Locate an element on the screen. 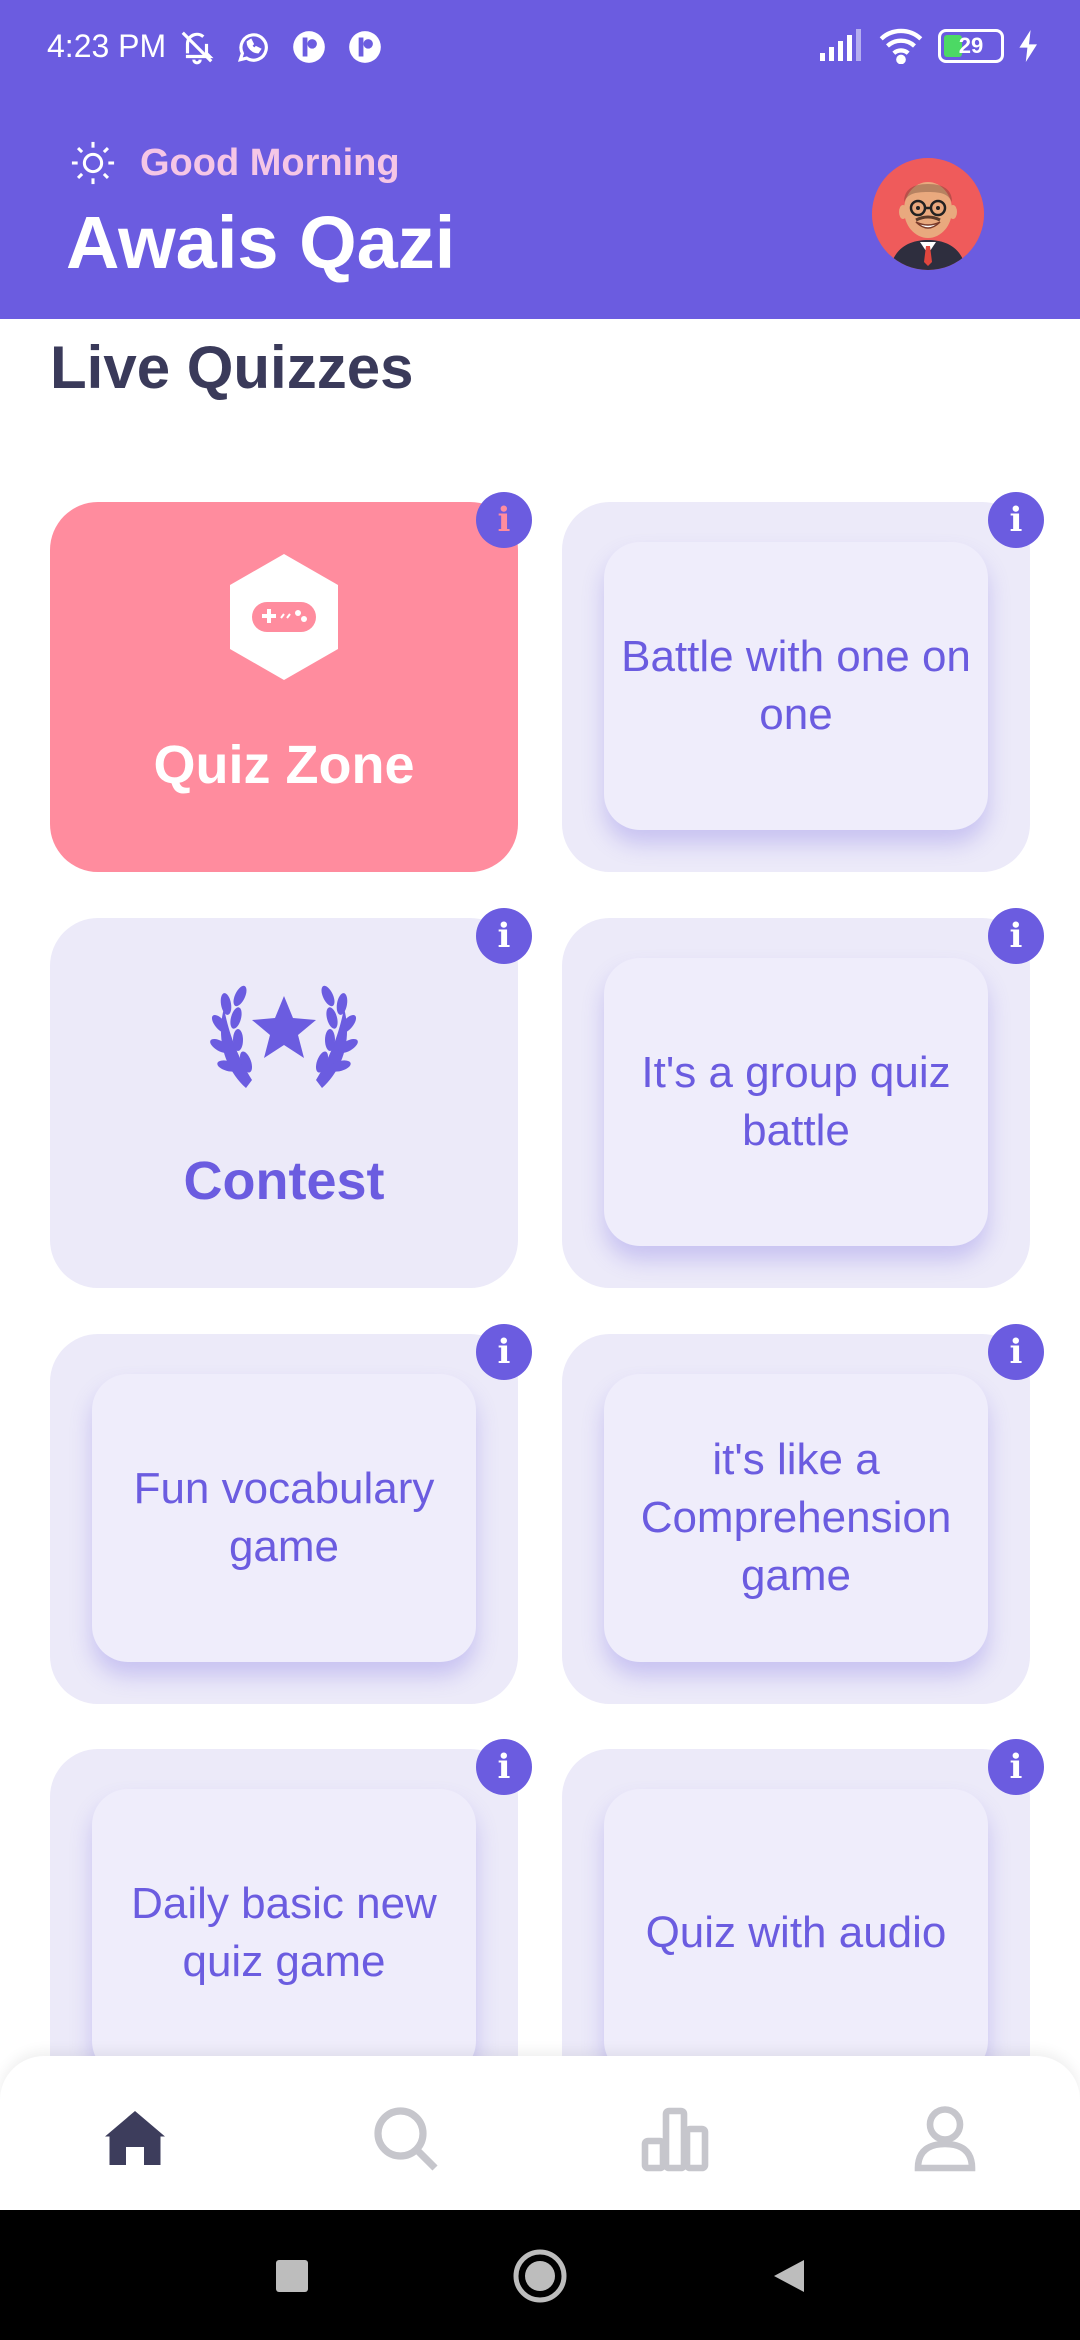 The image size is (1080, 2340). card-label: it's like a Comprehension game is located at coordinates (796, 1517).